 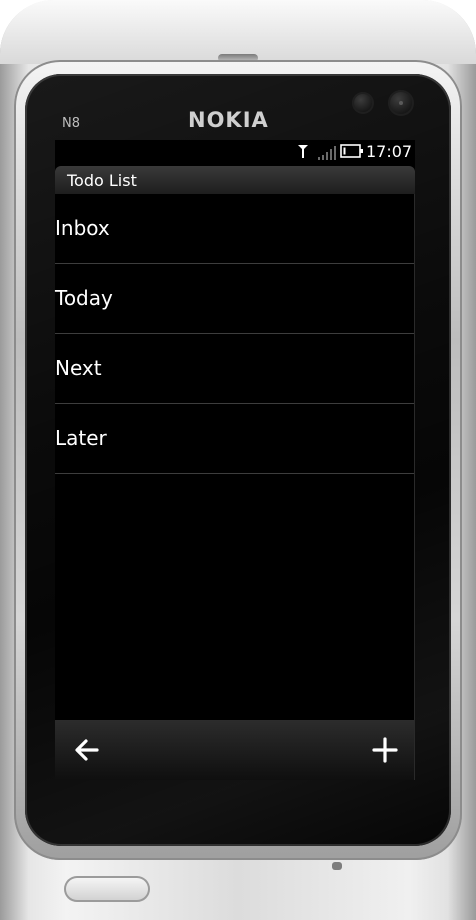 I want to click on app-title: Todo List, so click(x=102, y=180).